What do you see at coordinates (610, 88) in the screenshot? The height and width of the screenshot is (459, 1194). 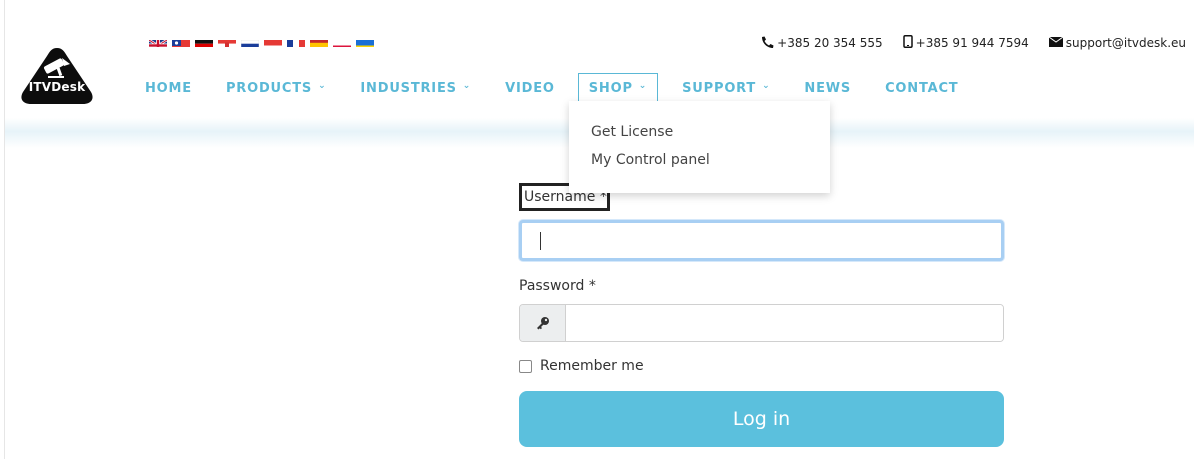 I see `nav-shop-label: SHOP` at bounding box center [610, 88].